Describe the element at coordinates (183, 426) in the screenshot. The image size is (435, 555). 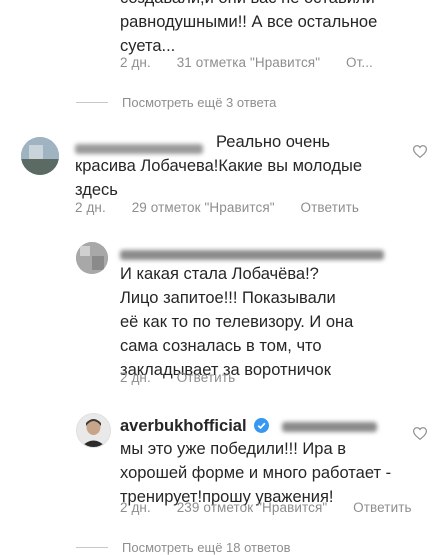
I see `username: averbukhofficial` at that location.